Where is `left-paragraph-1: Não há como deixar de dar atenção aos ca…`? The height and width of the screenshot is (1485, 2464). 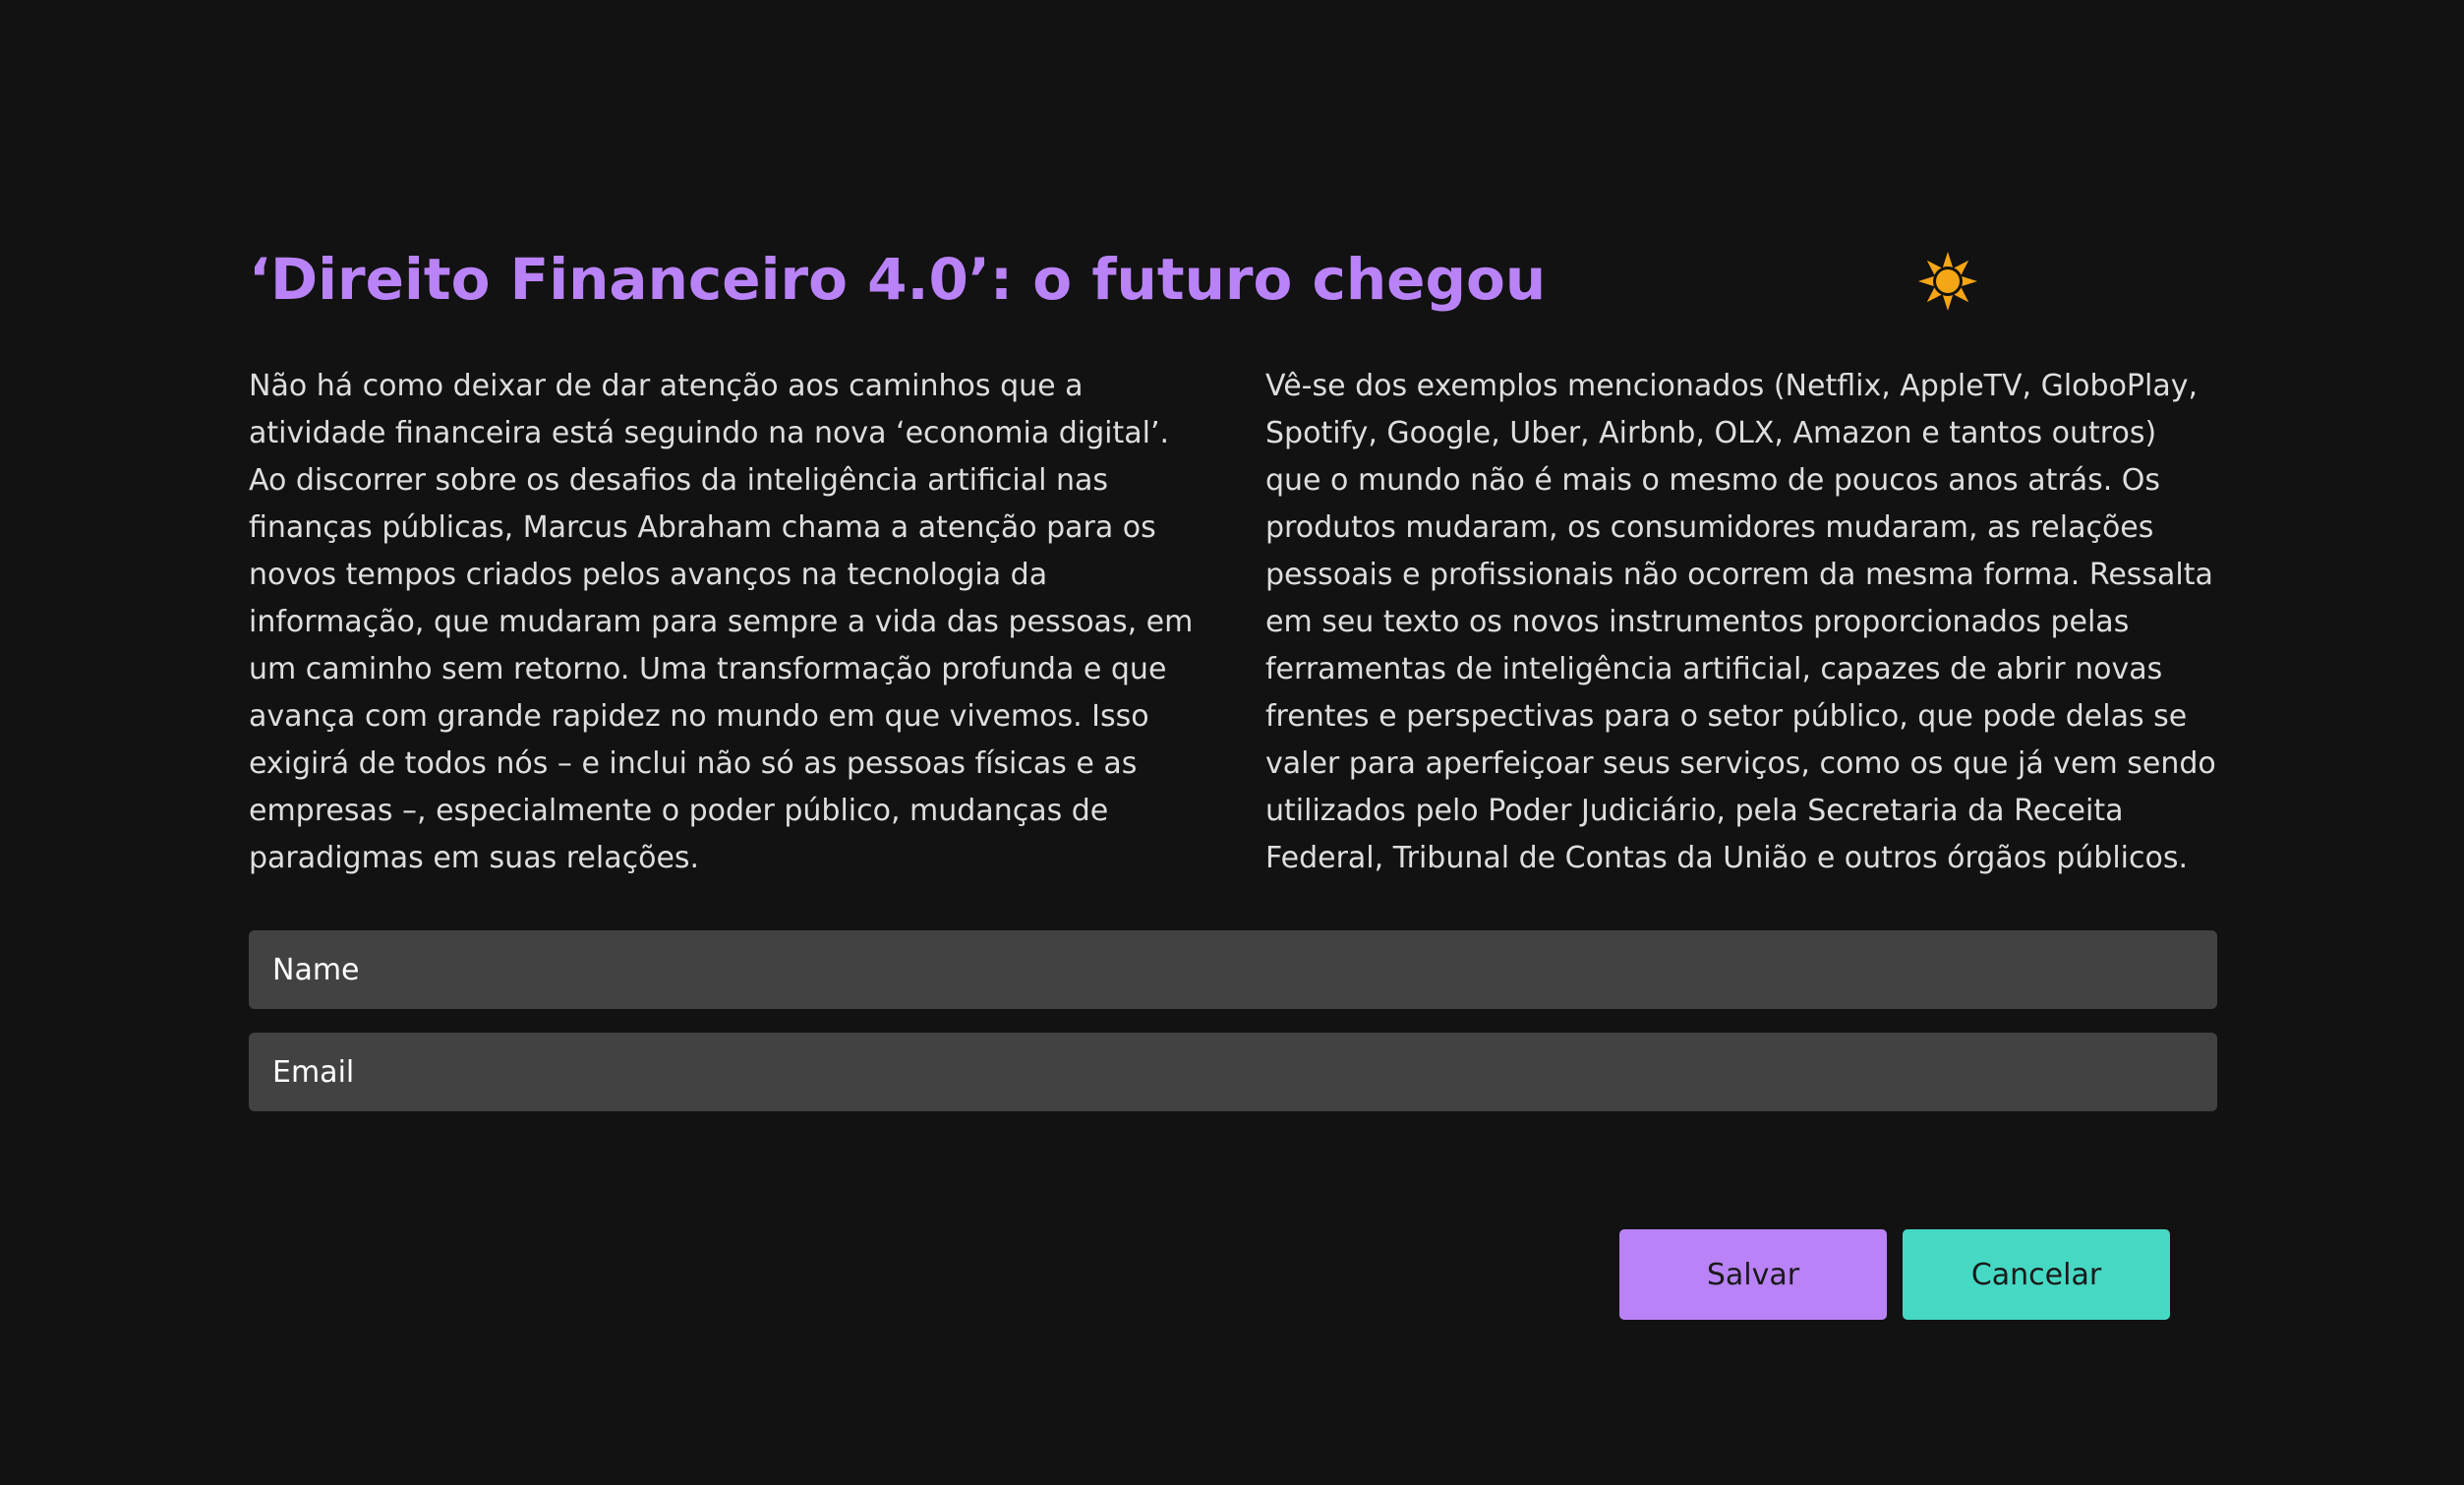 left-paragraph-1: Não há como deixar de dar atenção aos ca… is located at coordinates (709, 410).